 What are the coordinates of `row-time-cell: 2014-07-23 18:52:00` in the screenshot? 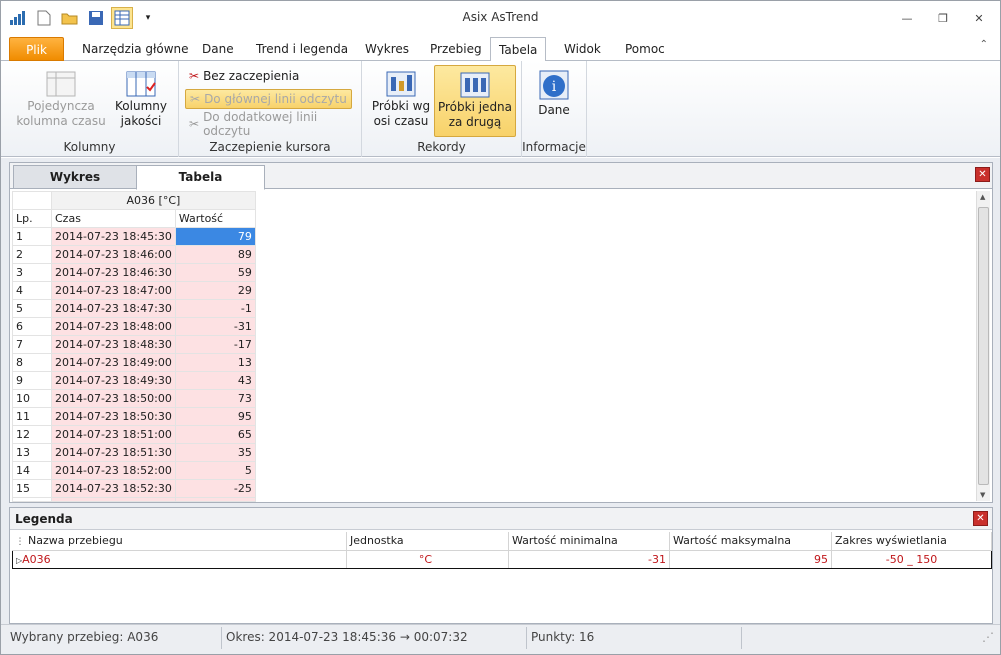 It's located at (113, 470).